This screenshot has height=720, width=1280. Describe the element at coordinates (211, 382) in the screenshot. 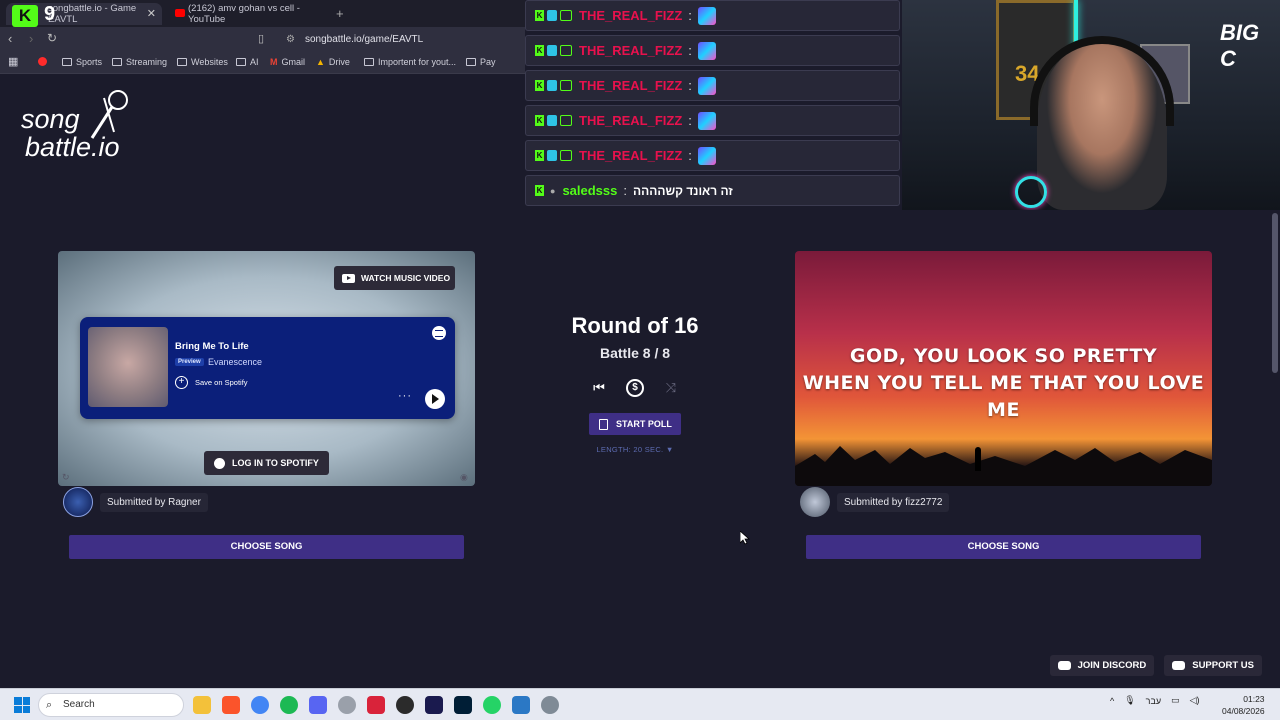

I see `save-on-spotify-button: + Save on Spotify` at that location.